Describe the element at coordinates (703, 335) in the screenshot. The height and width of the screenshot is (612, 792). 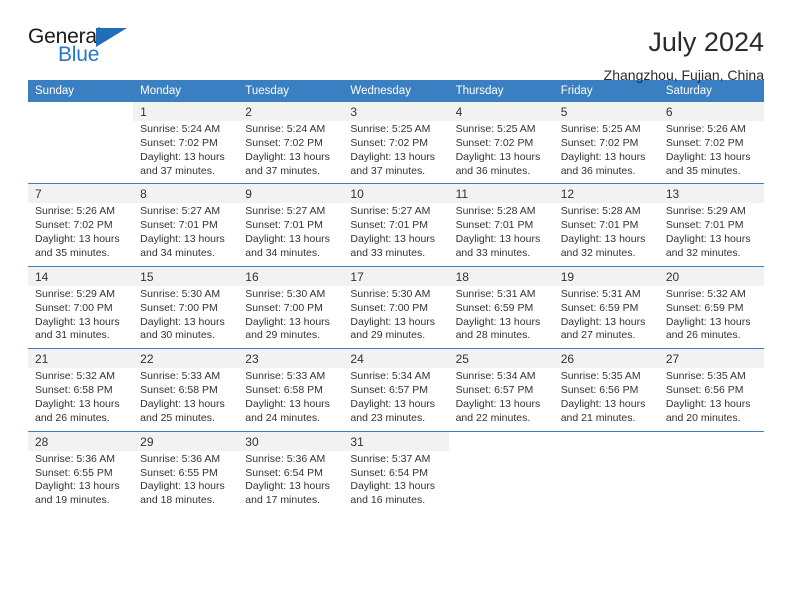
I see `day-detail-line: and 26 minutes.` at that location.